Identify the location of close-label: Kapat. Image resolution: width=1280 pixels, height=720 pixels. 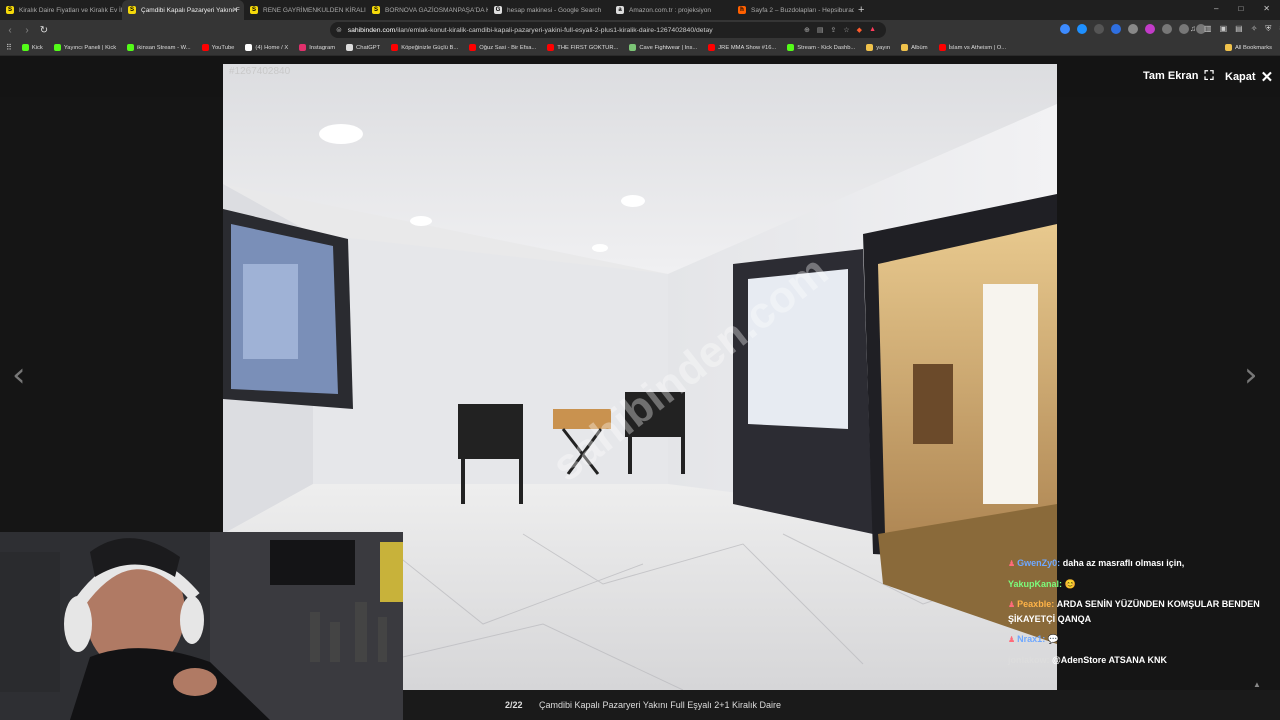
(1240, 77).